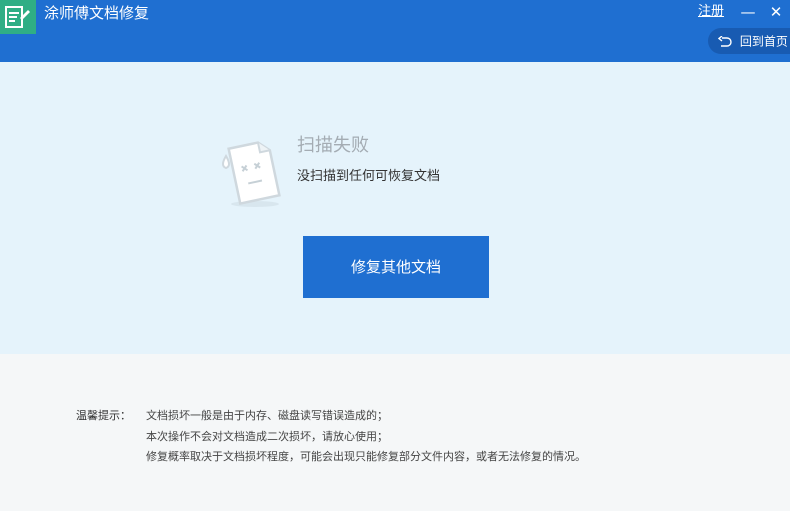  I want to click on back-arrow-icon, so click(725, 41).